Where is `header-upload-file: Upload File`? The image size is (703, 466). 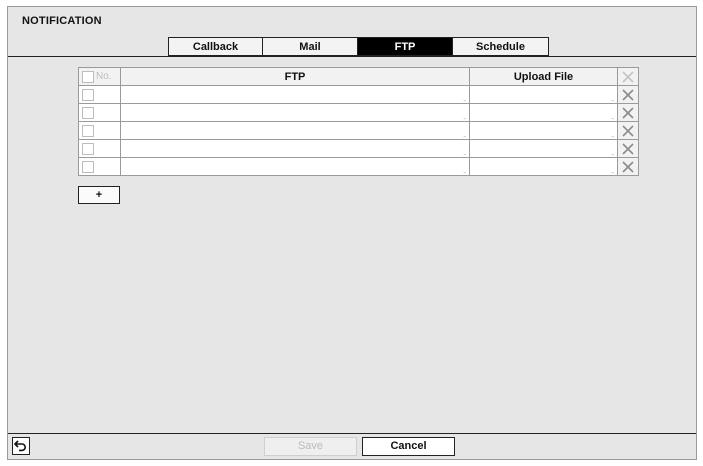 header-upload-file: Upload File is located at coordinates (543, 76).